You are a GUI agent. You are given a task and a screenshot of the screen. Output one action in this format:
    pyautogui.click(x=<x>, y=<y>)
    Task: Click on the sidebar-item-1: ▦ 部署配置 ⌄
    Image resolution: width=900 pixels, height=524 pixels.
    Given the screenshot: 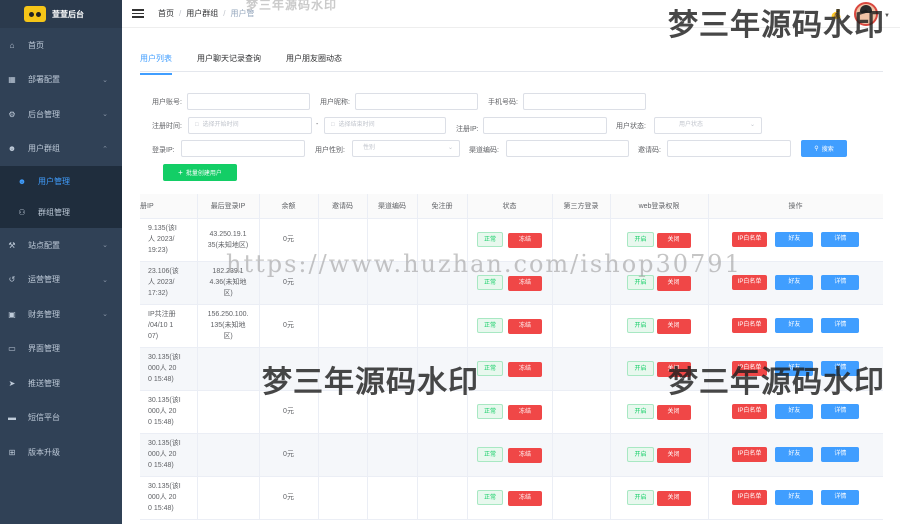 What is the action you would take?
    pyautogui.click(x=61, y=80)
    